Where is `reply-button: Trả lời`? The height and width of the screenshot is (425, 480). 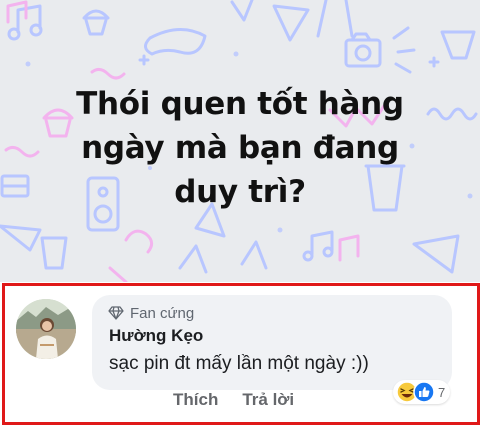
reply-button: Trả lời is located at coordinates (268, 400).